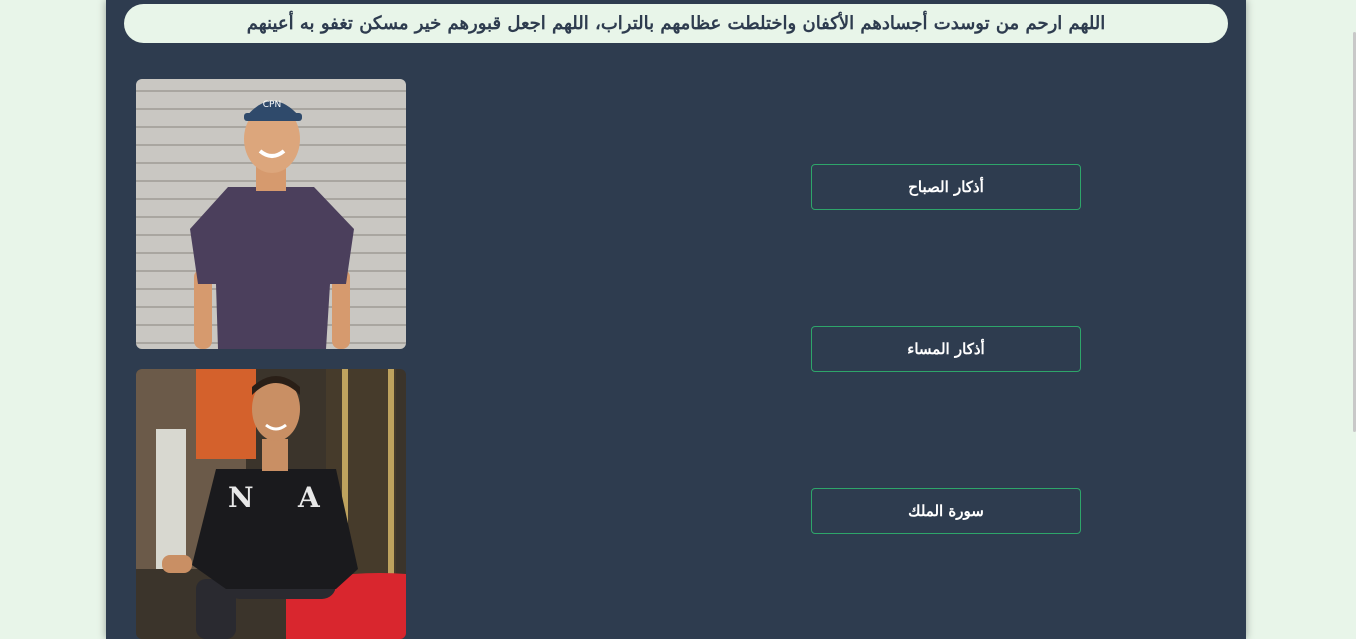 This screenshot has width=1356, height=639. What do you see at coordinates (271, 504) in the screenshot?
I see `portrait-photo-2: N A` at bounding box center [271, 504].